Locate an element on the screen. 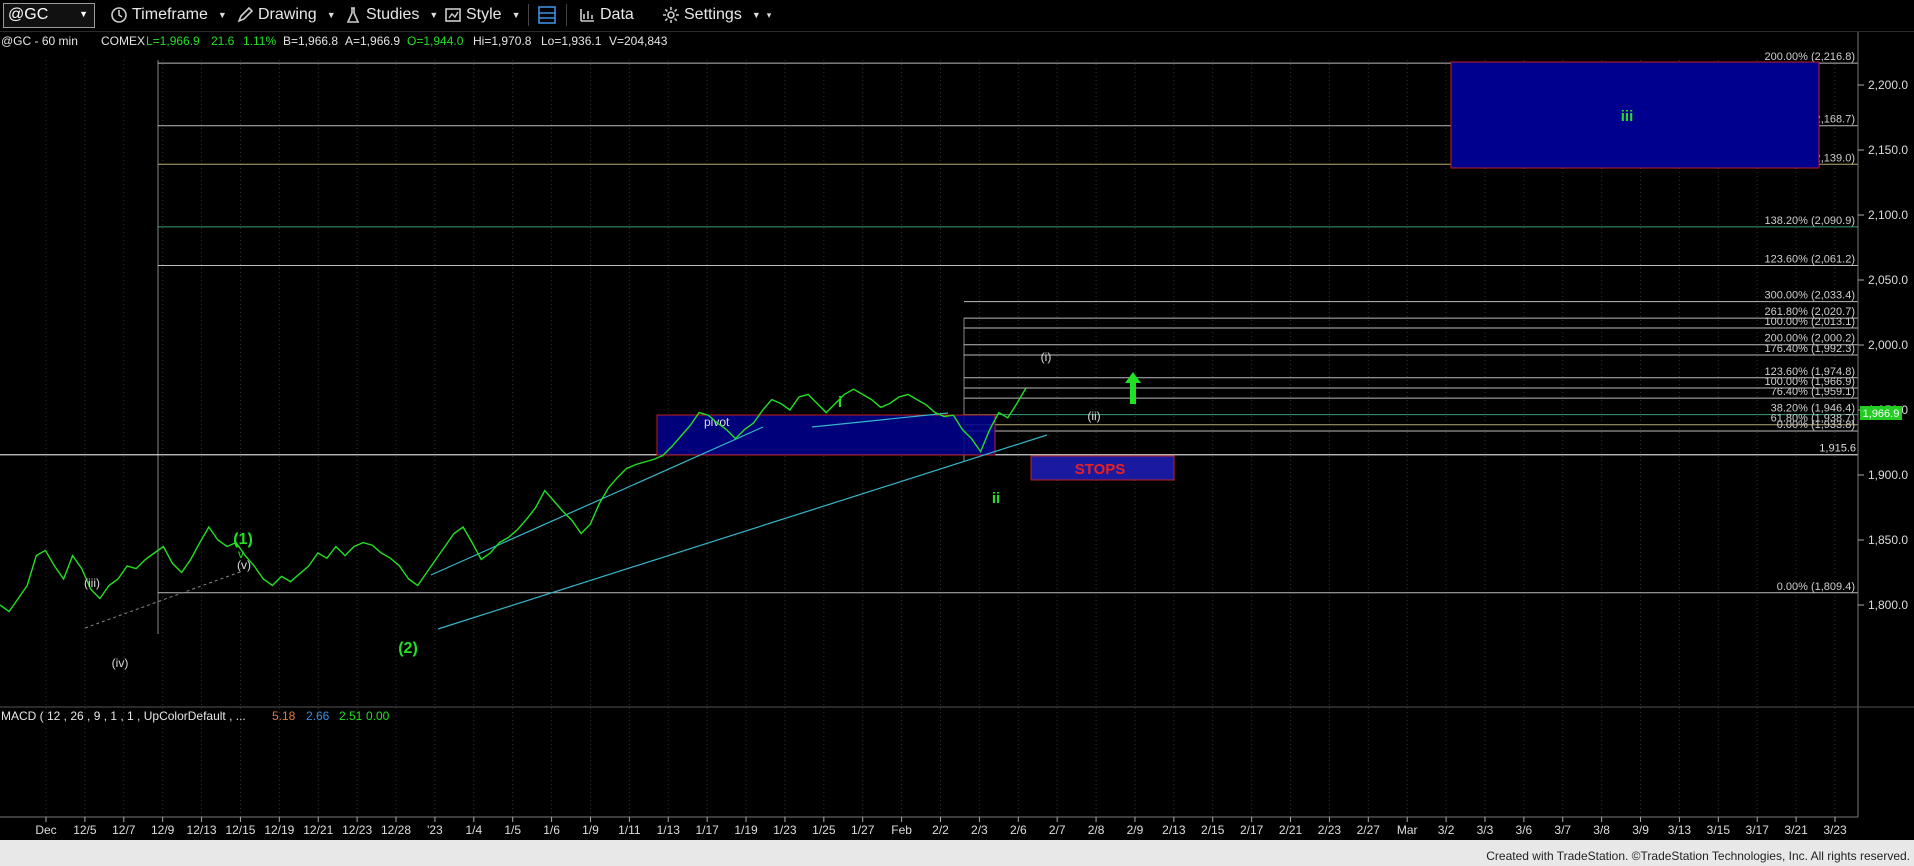 The width and height of the screenshot is (1914, 866). fib-level-label: 200.00% (2,216.8) is located at coordinates (1809, 57).